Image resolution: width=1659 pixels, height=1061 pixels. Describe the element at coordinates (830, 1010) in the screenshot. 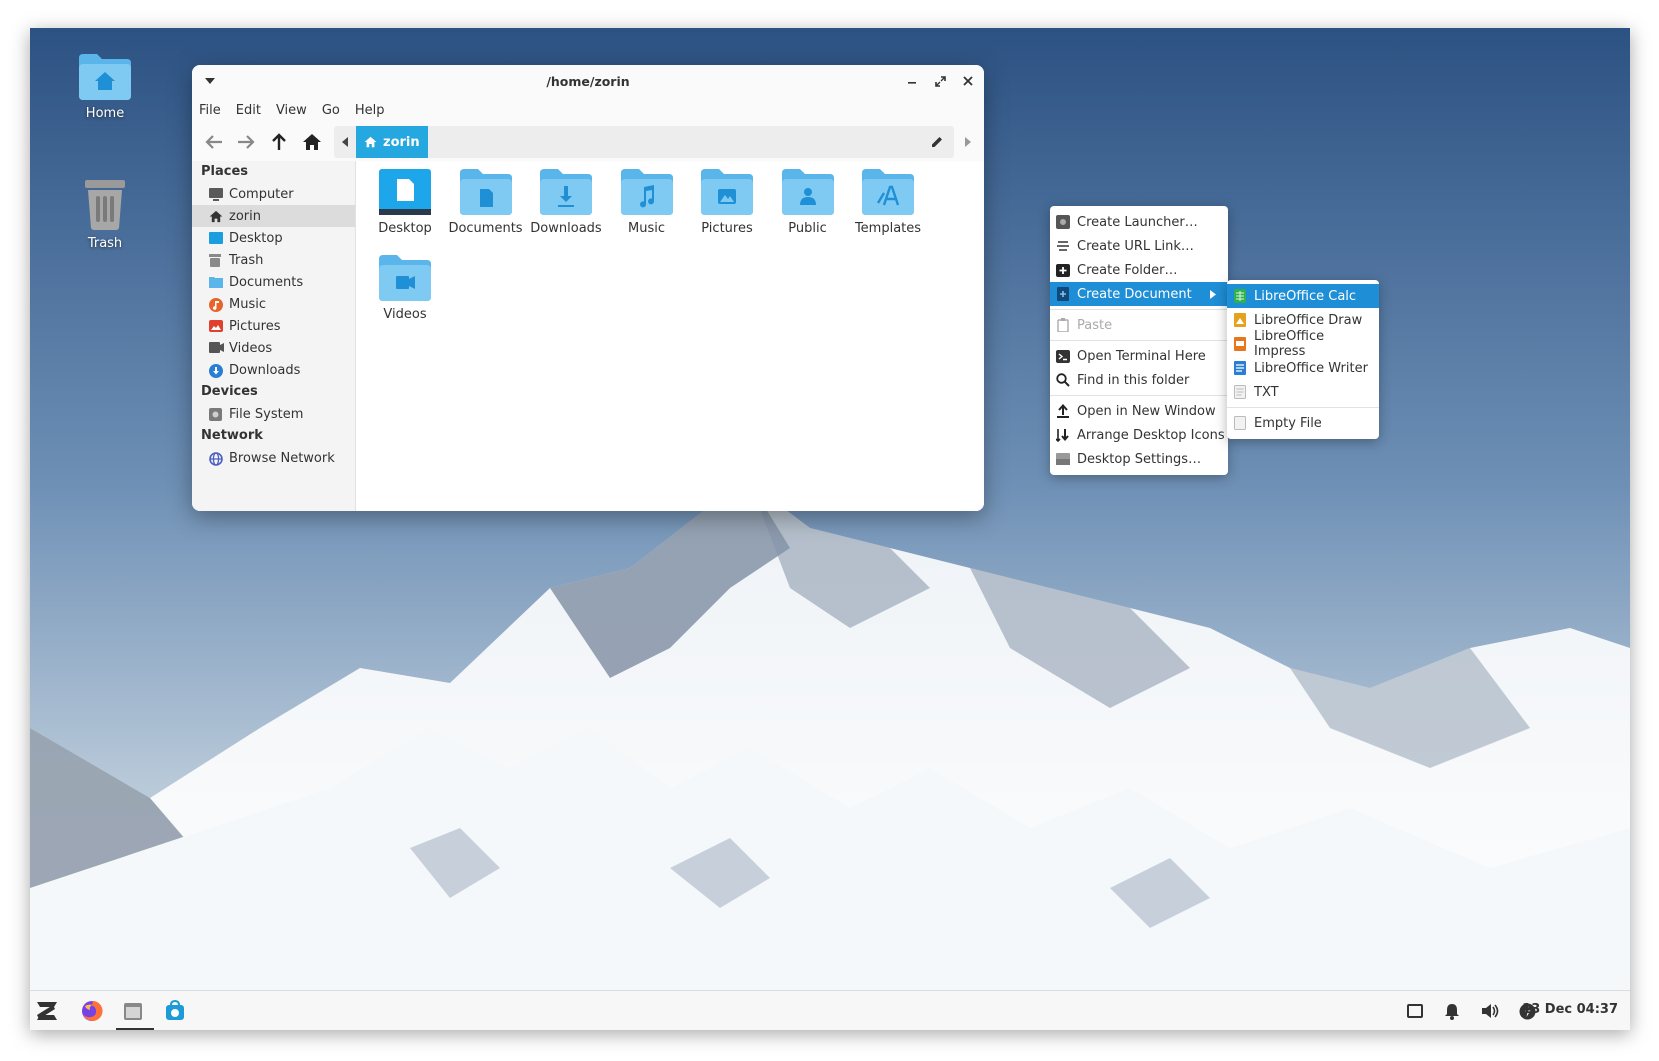

I see `taskbar: 13 Dec 04:37` at that location.